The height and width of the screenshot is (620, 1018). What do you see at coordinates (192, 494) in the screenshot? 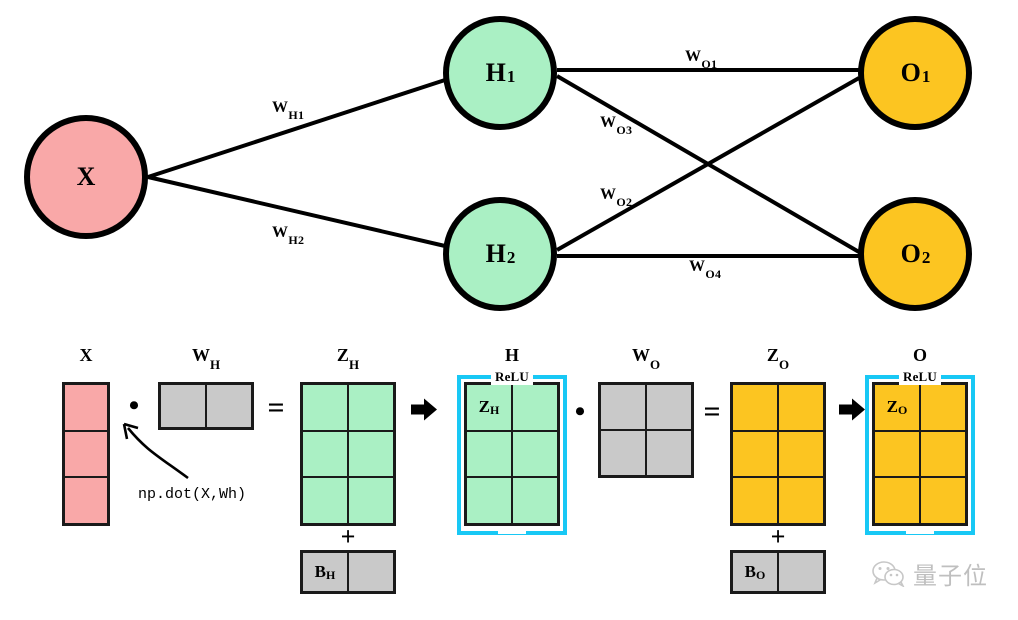
I see `npdot-code-label: np.dot(X,Wh)` at bounding box center [192, 494].